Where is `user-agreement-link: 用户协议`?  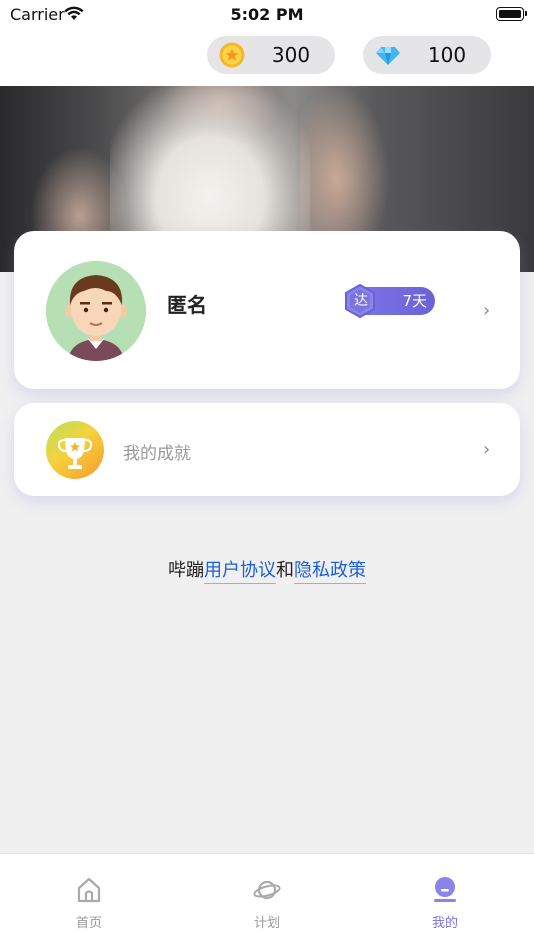
user-agreement-link: 用户协议 is located at coordinates (240, 572).